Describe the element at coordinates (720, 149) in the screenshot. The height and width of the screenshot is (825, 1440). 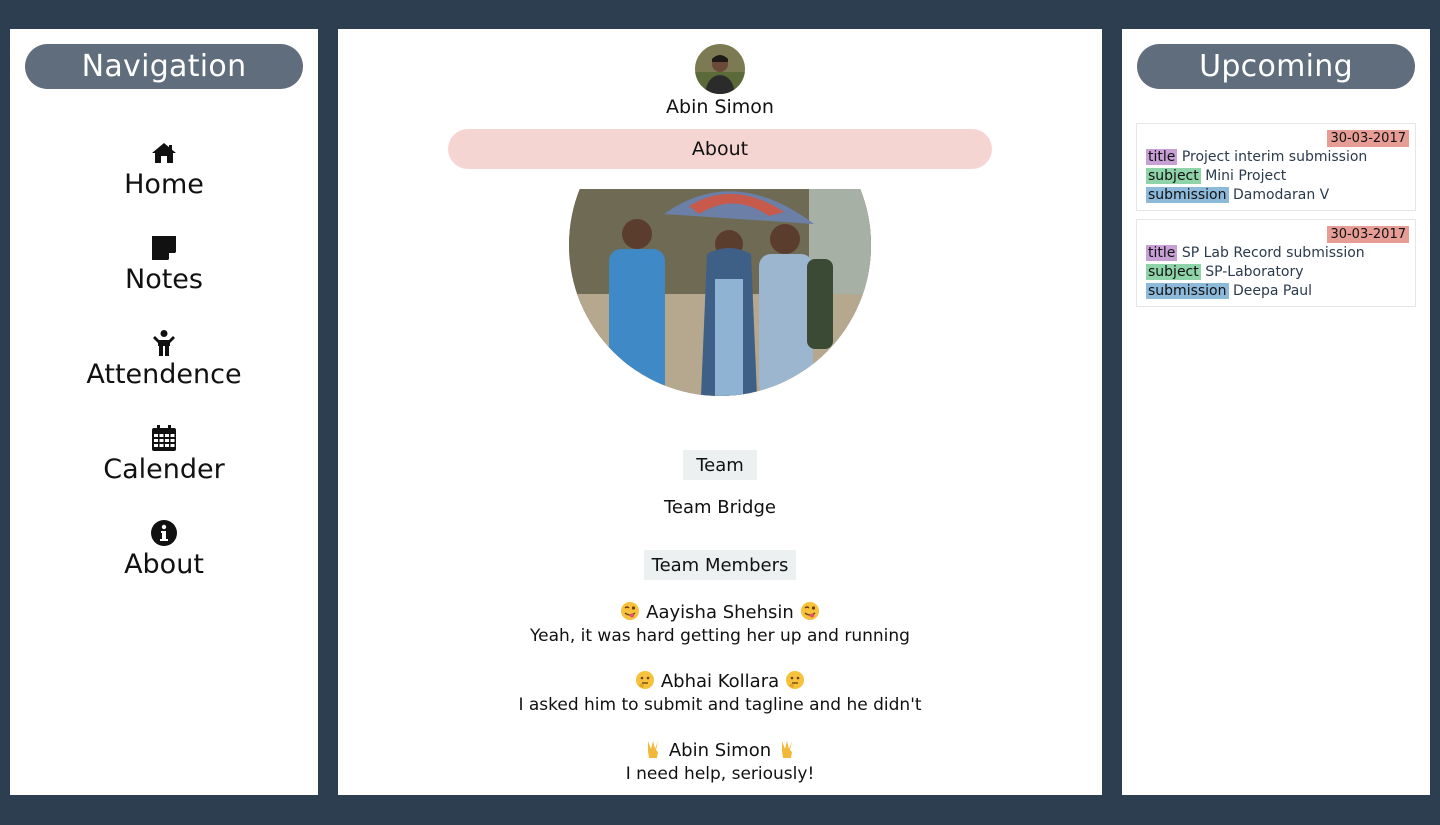
I see `about-section-bar: About` at that location.